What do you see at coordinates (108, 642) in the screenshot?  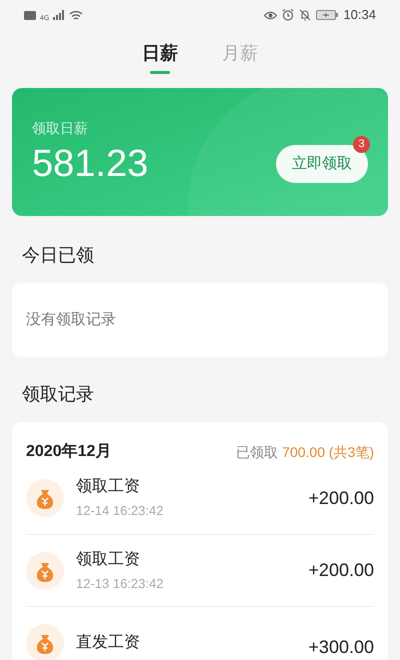 I see `record-title: 直发工资` at bounding box center [108, 642].